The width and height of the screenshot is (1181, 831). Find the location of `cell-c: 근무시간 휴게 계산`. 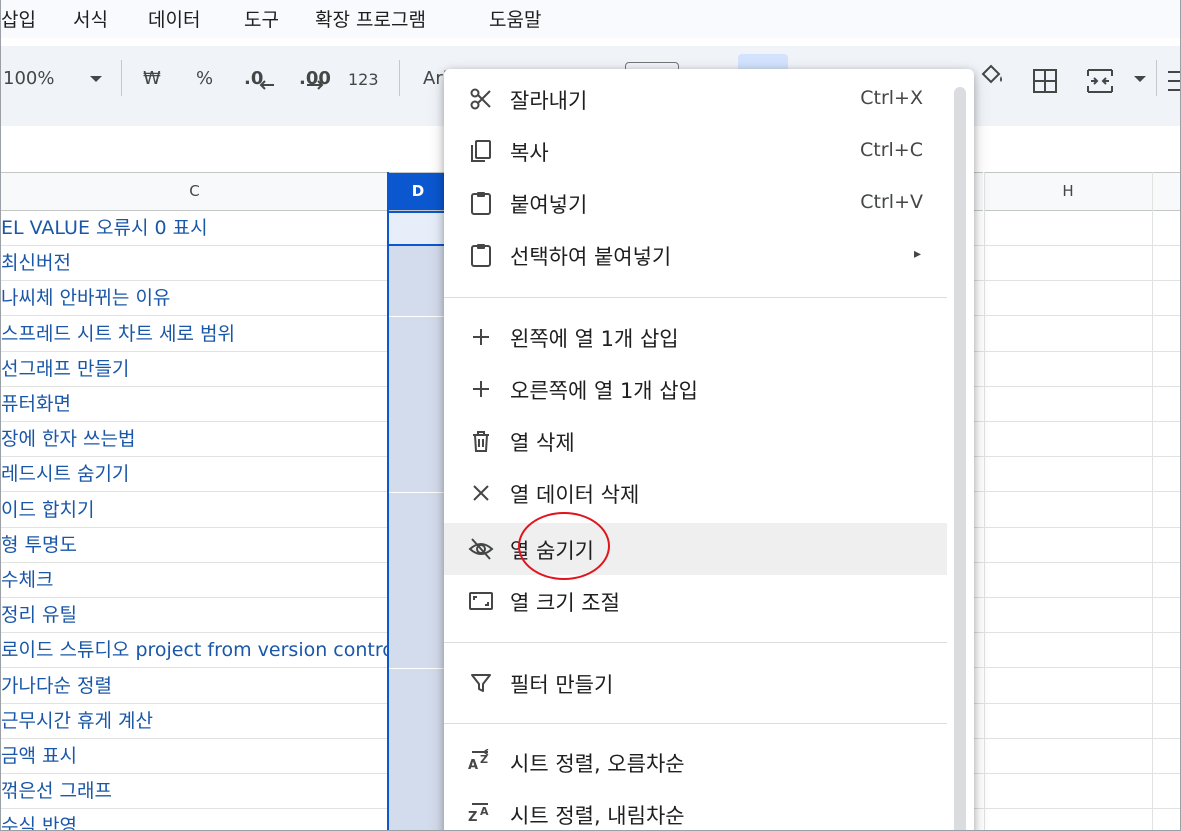

cell-c: 근무시간 휴게 계산 is located at coordinates (194, 721).